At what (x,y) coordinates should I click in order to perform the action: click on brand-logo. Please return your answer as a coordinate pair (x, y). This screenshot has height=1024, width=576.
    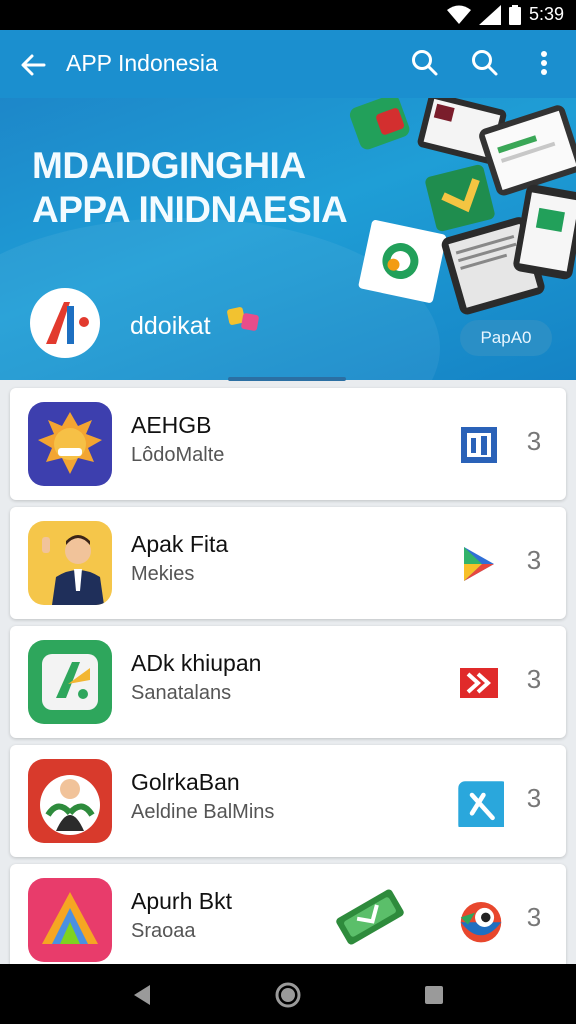
    Looking at the image, I should click on (65, 323).